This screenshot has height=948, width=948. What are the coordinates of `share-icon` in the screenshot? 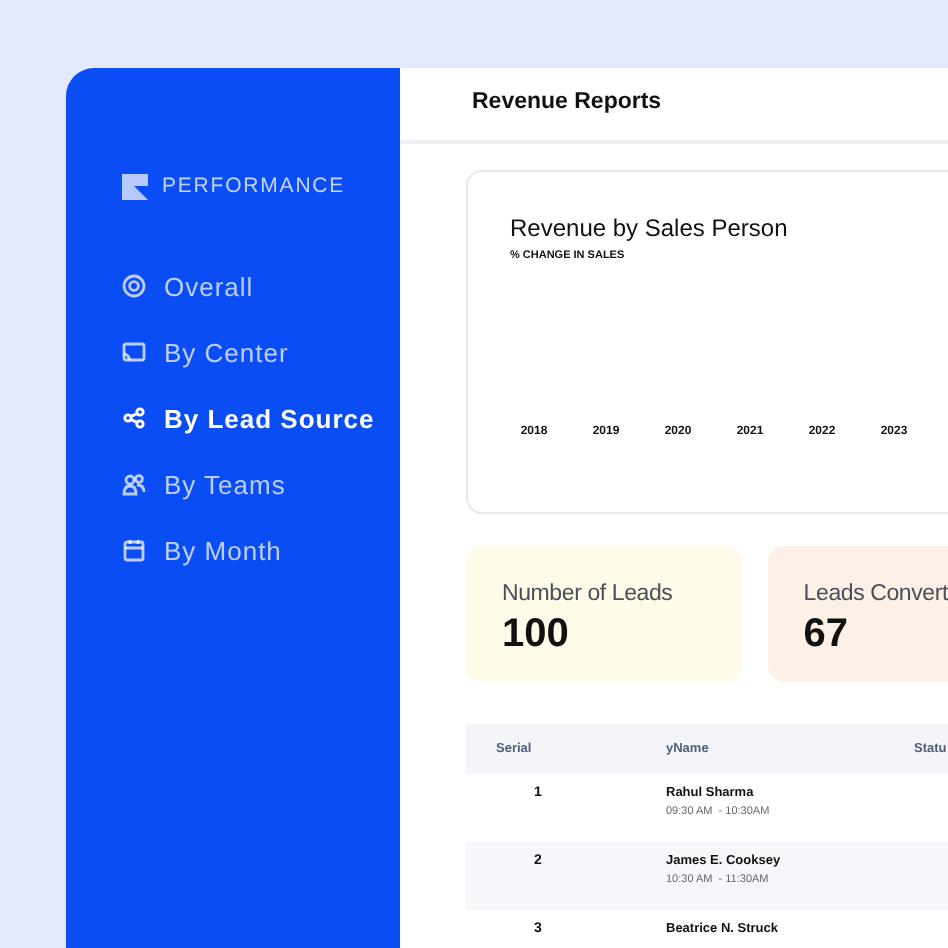 It's located at (134, 418).